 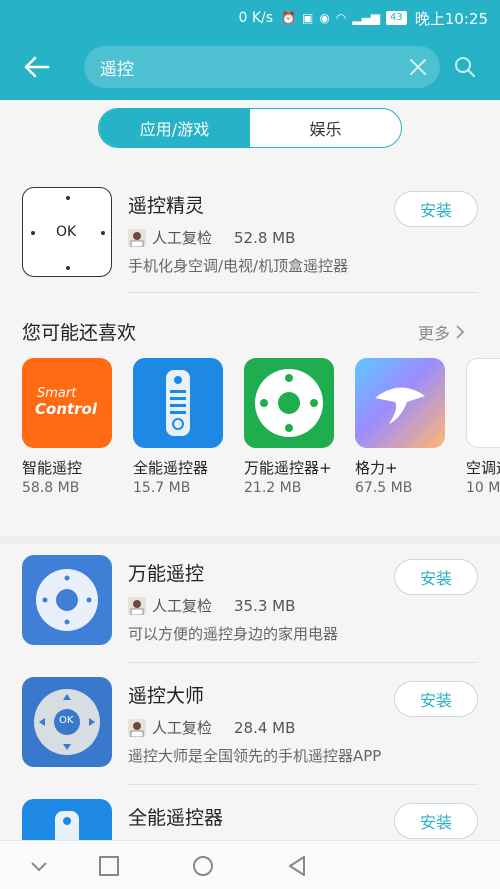 What do you see at coordinates (289, 403) in the screenshot?
I see `dpad-green-icon` at bounding box center [289, 403].